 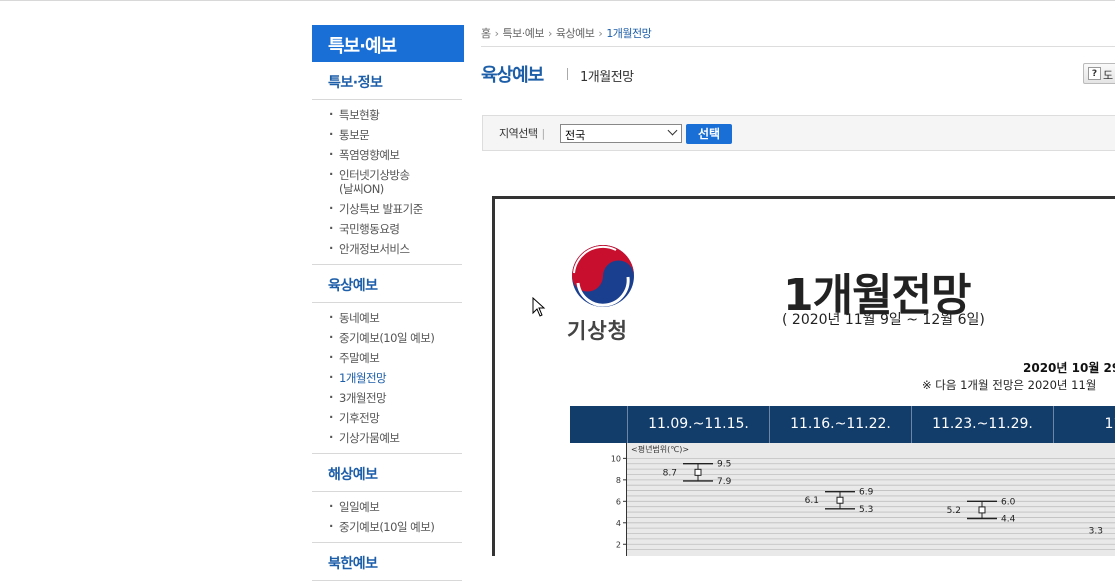 I want to click on lower-value-label: 5.3, so click(x=866, y=510).